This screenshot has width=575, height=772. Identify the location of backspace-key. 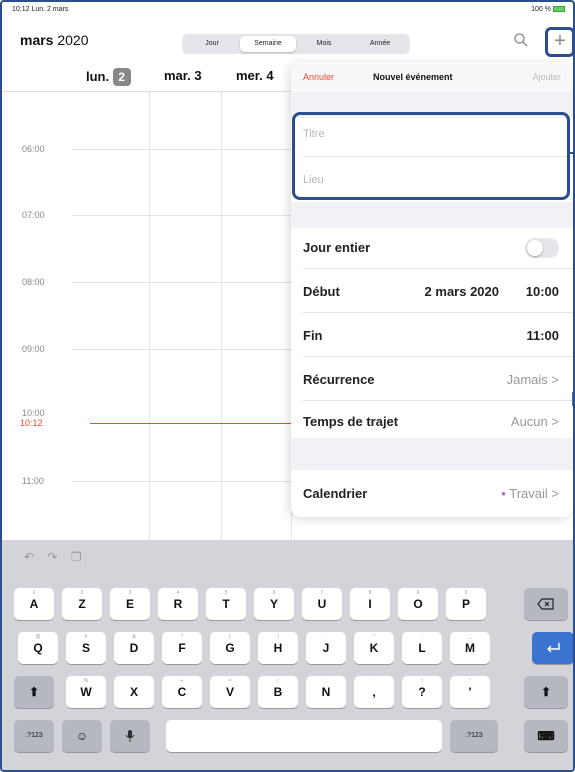
(546, 604).